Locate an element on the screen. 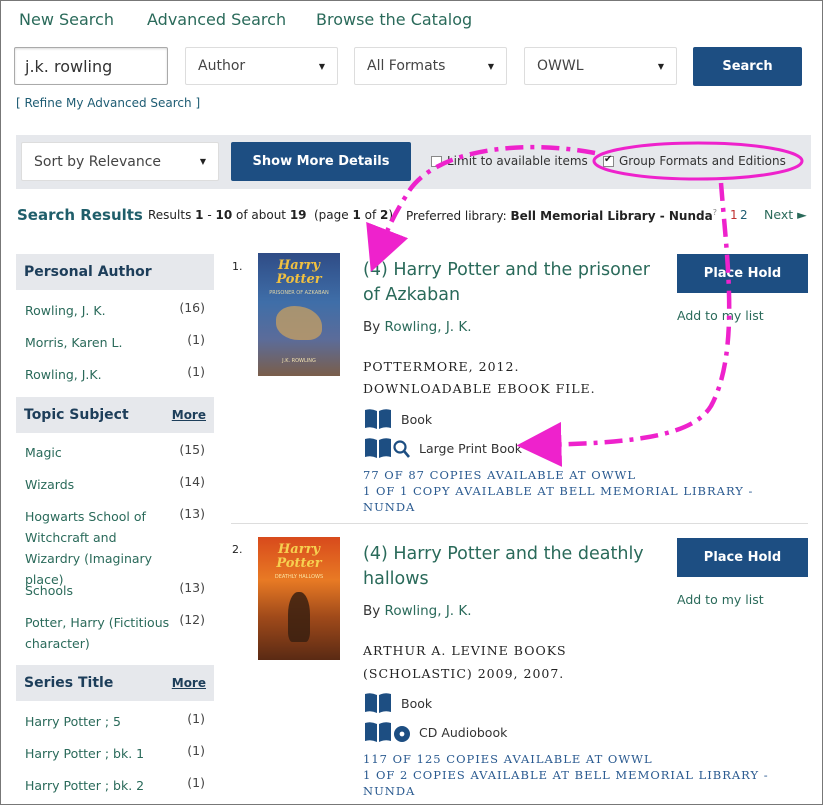  limit-available-option: Limit to available items is located at coordinates (509, 161).